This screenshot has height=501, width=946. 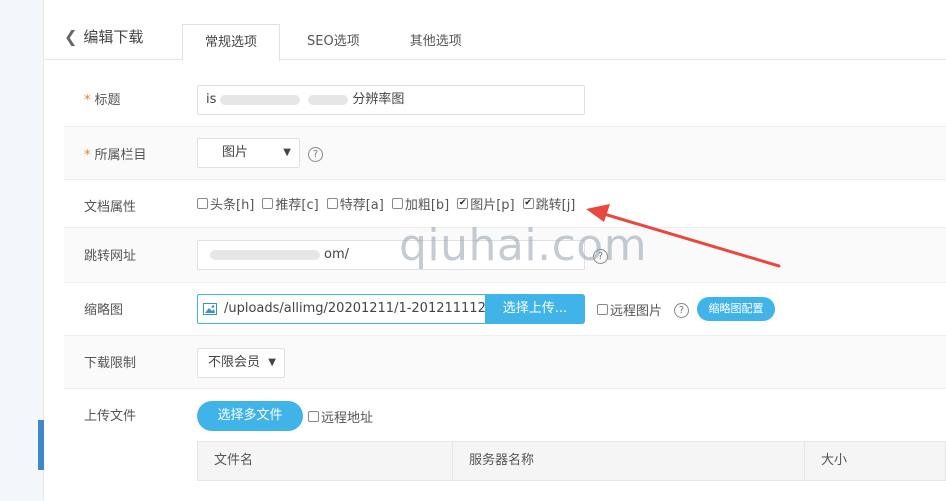 What do you see at coordinates (102, 100) in the screenshot?
I see `title-label: * 标题` at bounding box center [102, 100].